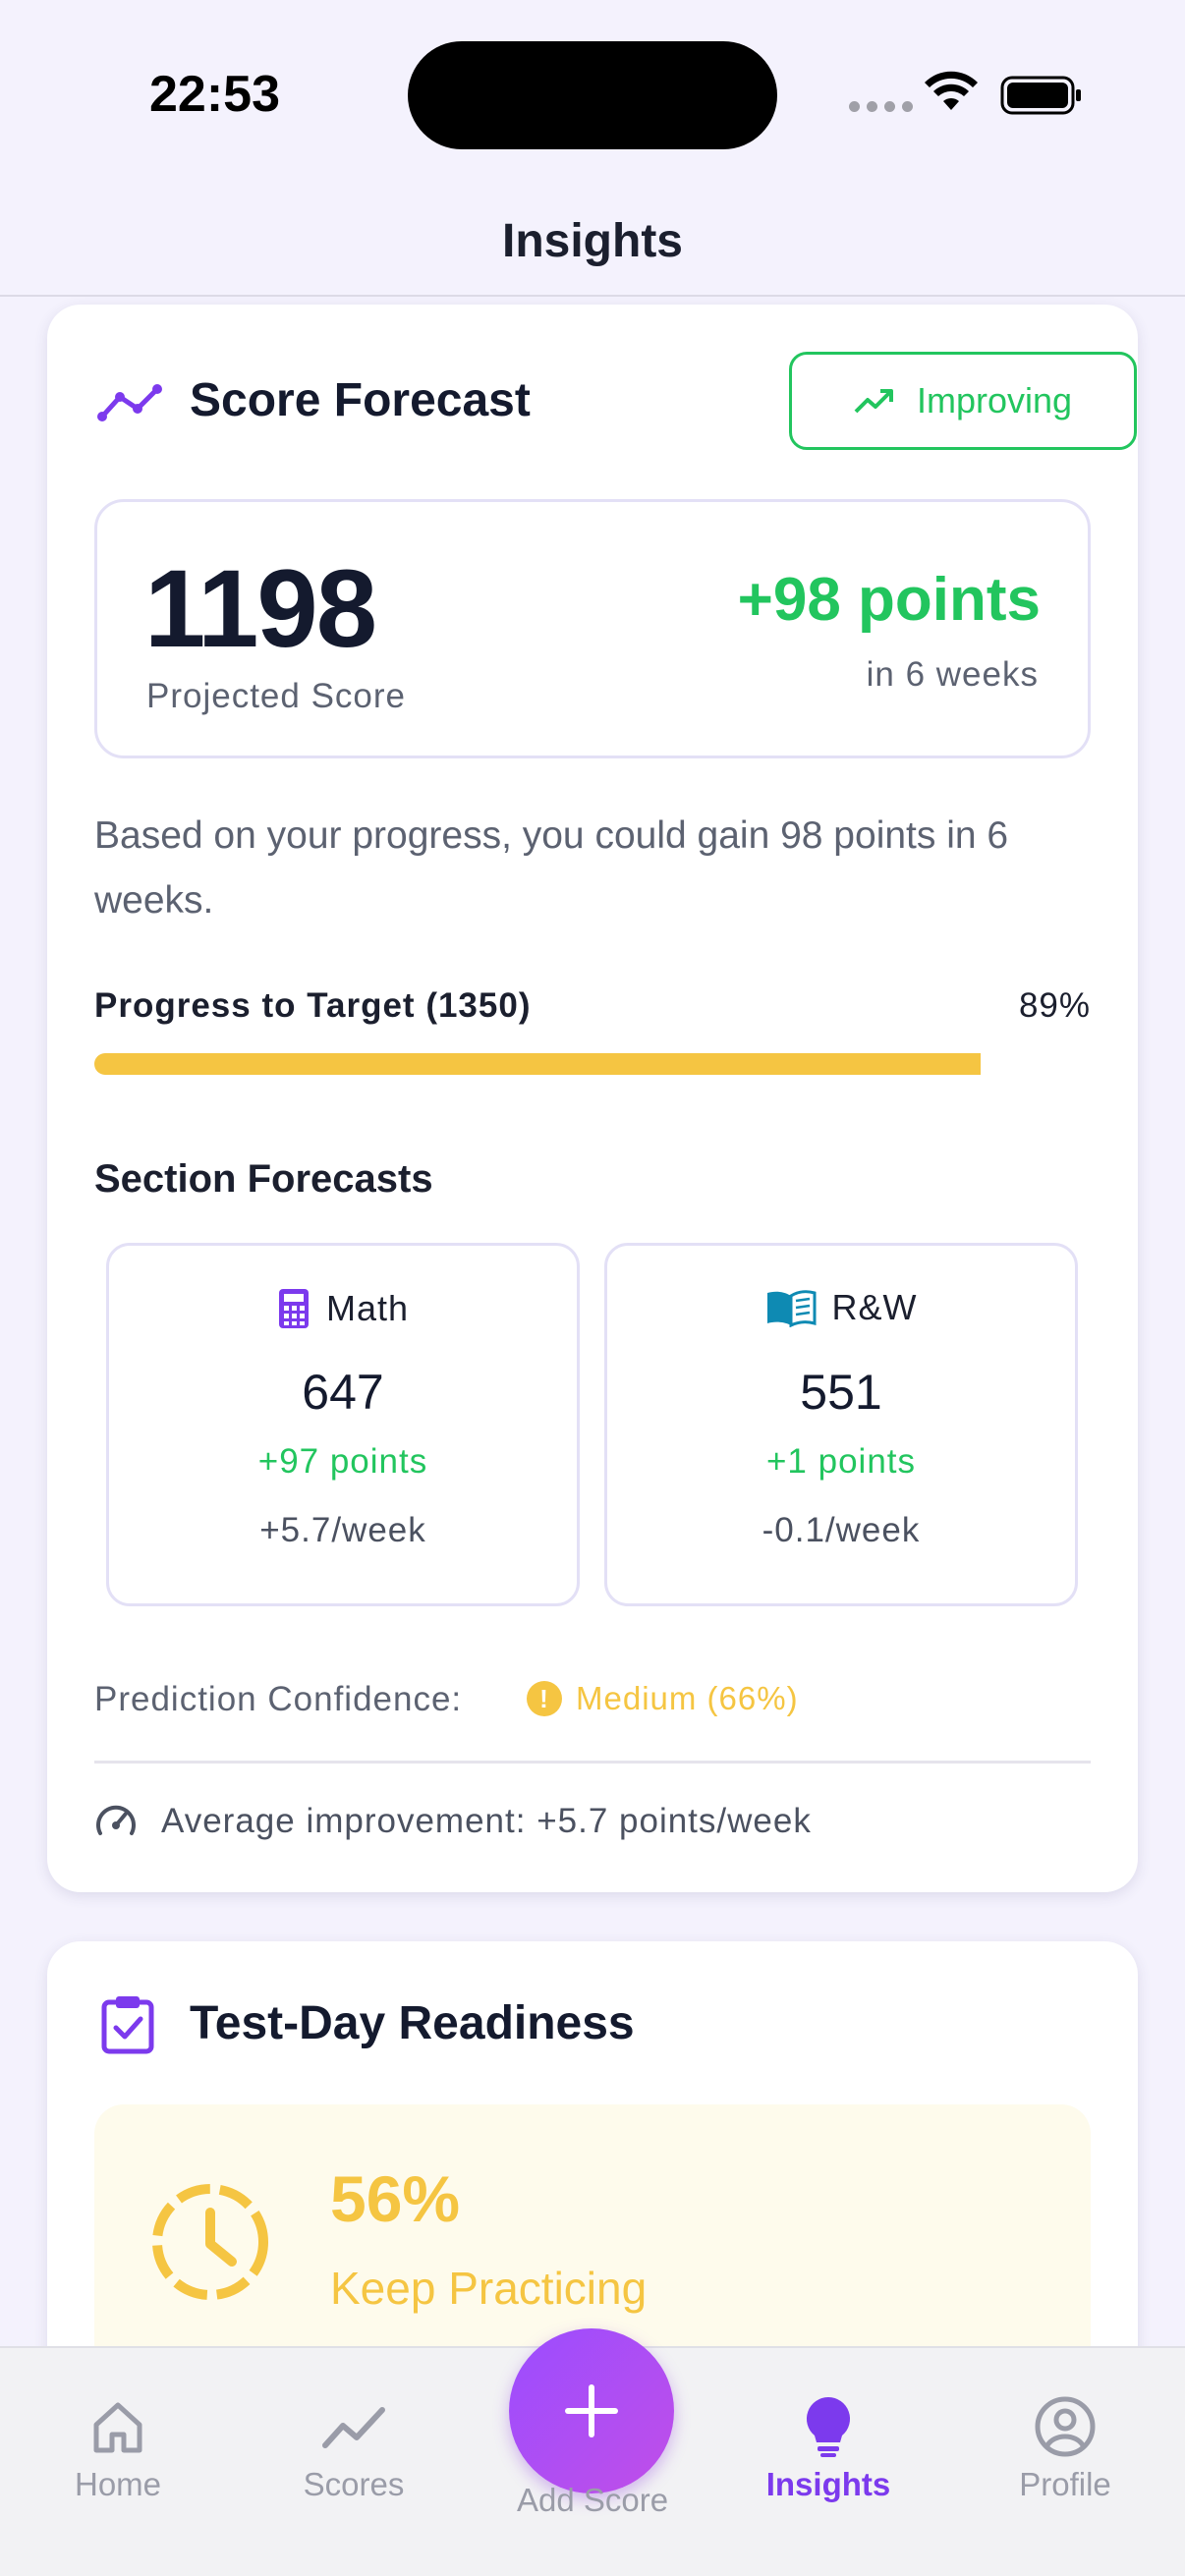 Image resolution: width=1185 pixels, height=2576 pixels. I want to click on dynamic-island, so click(592, 95).